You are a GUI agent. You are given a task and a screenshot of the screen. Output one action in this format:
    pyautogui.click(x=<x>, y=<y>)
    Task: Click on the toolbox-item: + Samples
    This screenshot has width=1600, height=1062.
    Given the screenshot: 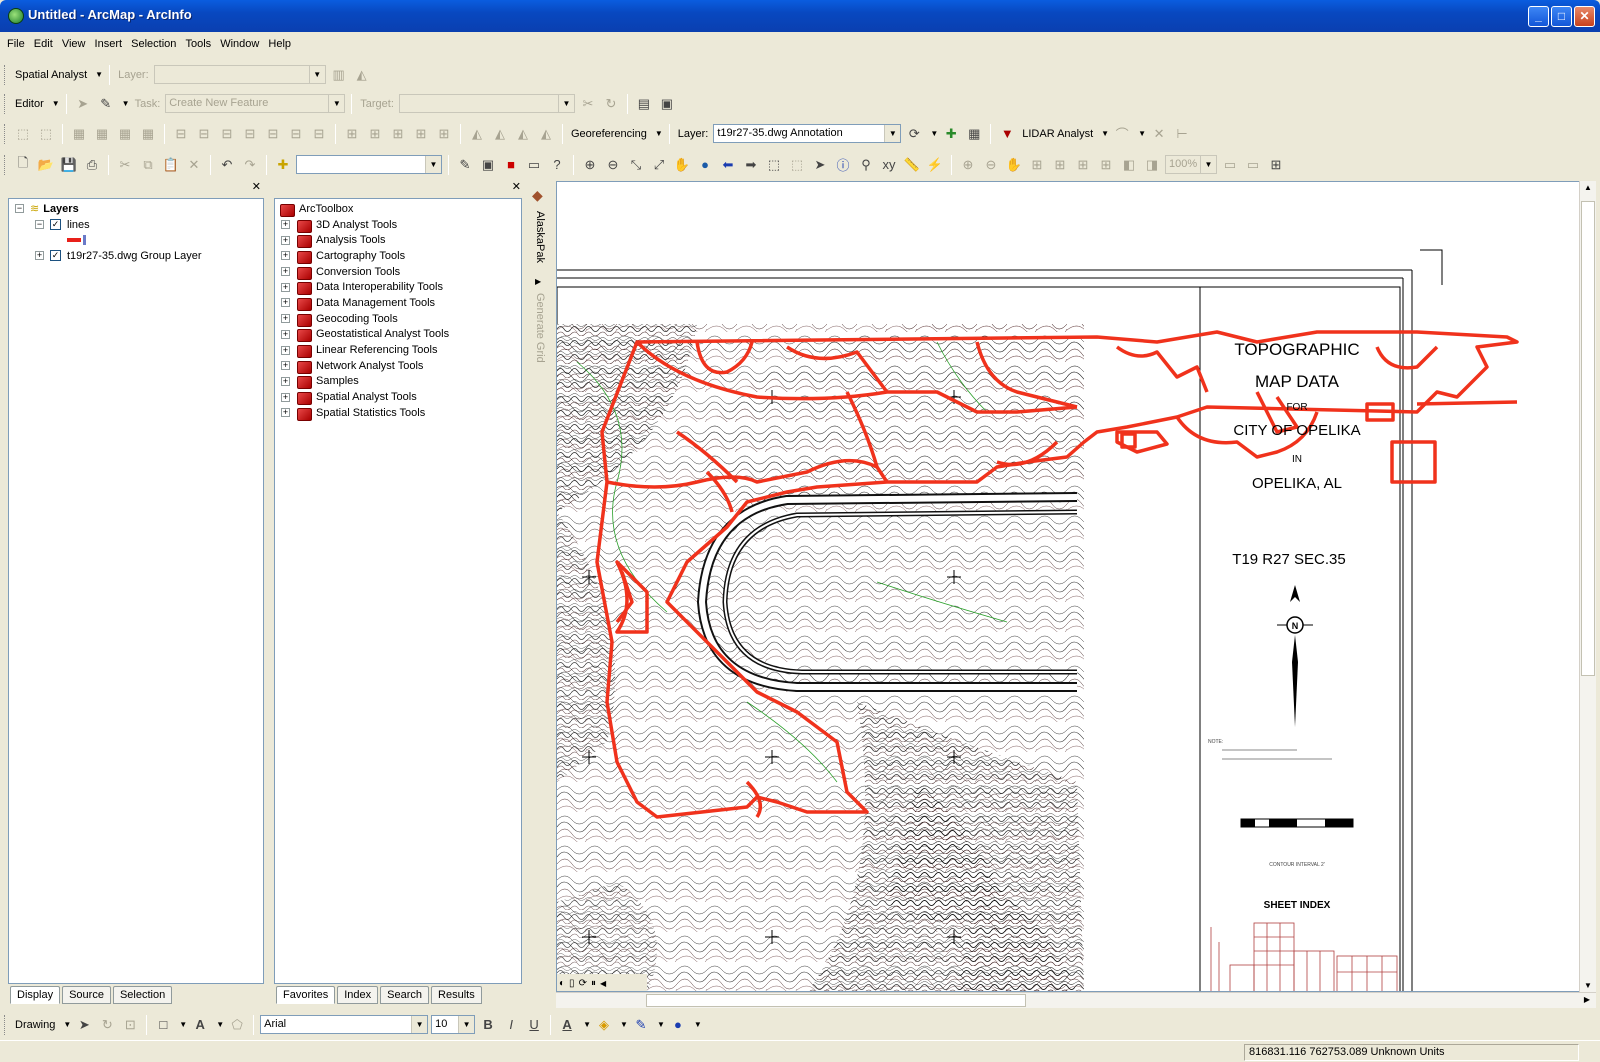 What is the action you would take?
    pyautogui.click(x=364, y=382)
    